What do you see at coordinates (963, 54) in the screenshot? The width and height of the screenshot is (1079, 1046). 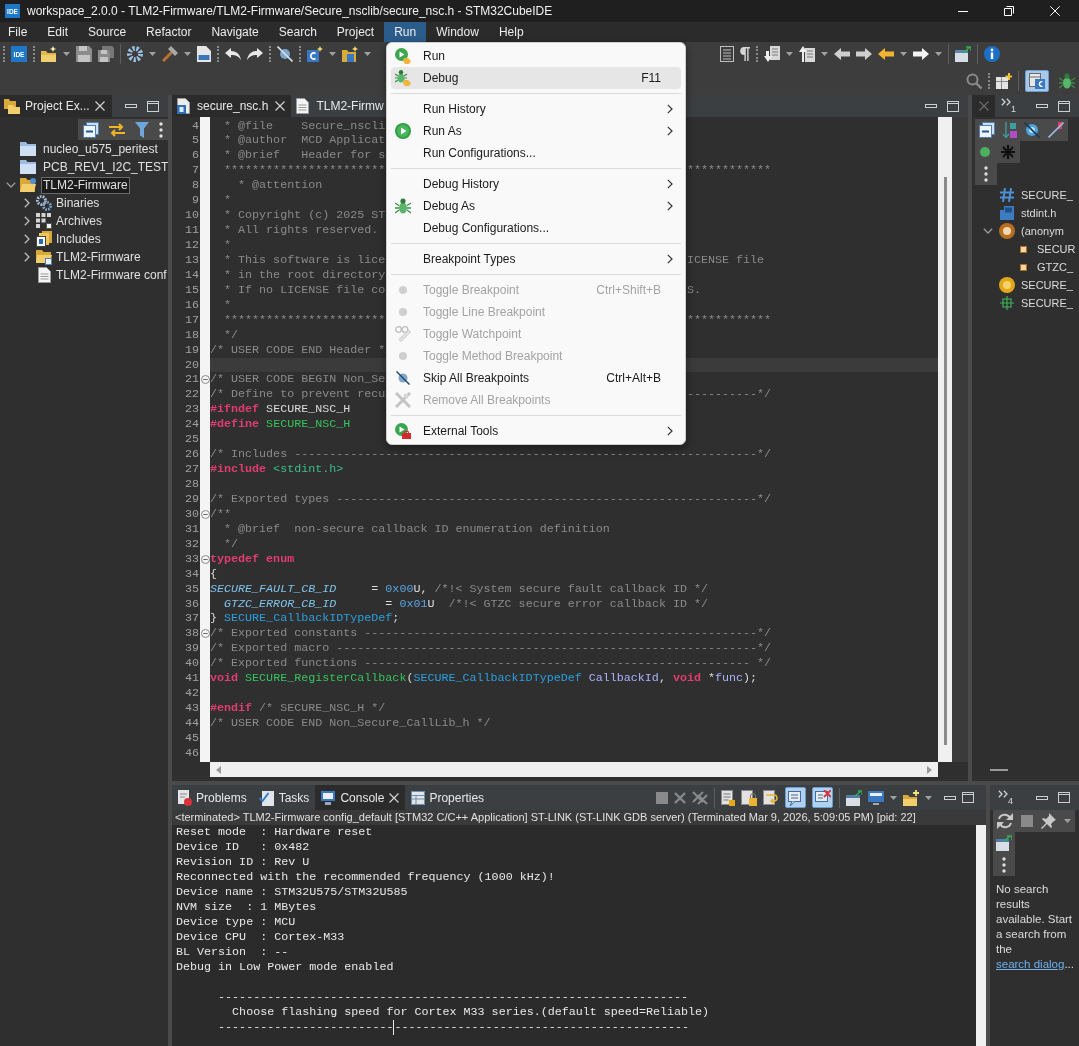 I see `new-window-icon` at bounding box center [963, 54].